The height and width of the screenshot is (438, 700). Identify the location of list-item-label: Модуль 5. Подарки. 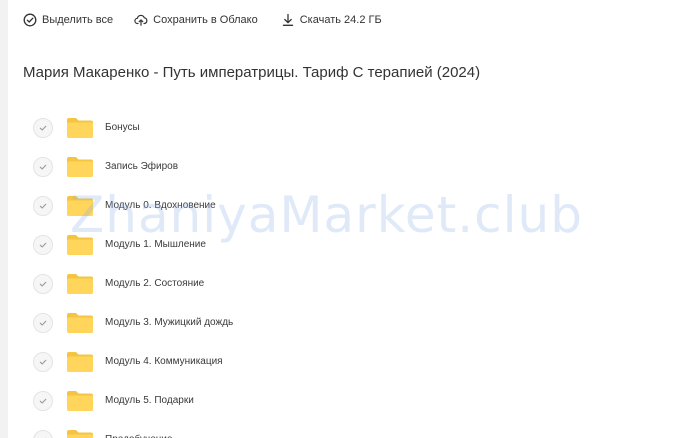
(149, 400).